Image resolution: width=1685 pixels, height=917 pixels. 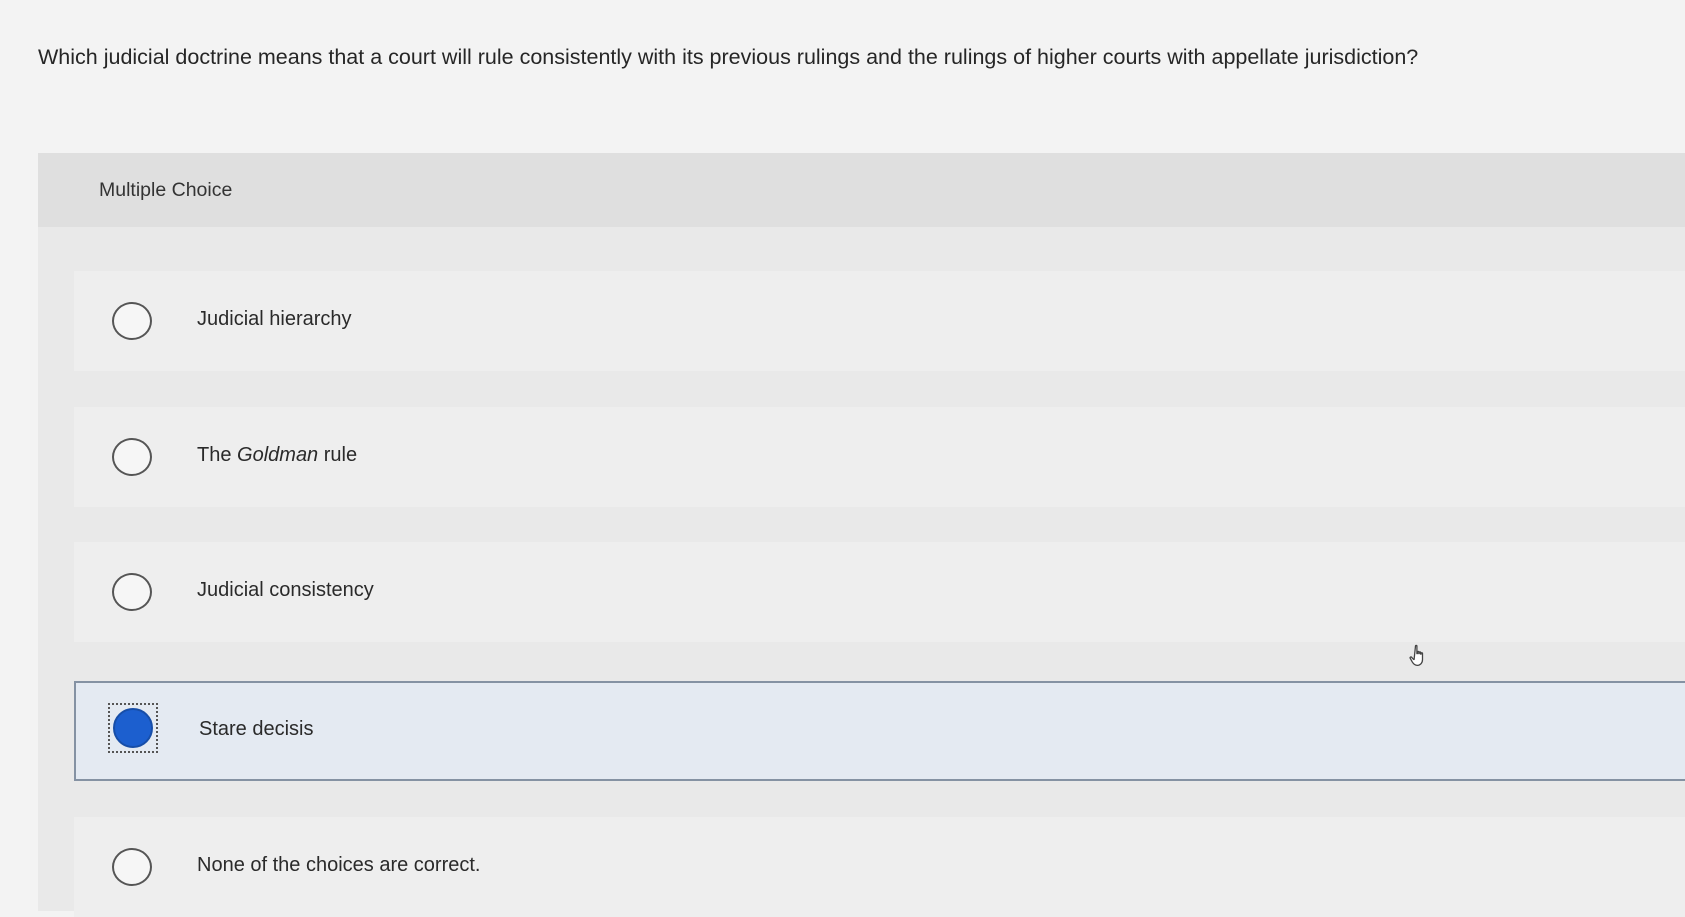 What do you see at coordinates (879, 321) in the screenshot?
I see `choice-option-1: Judicial hierarchy` at bounding box center [879, 321].